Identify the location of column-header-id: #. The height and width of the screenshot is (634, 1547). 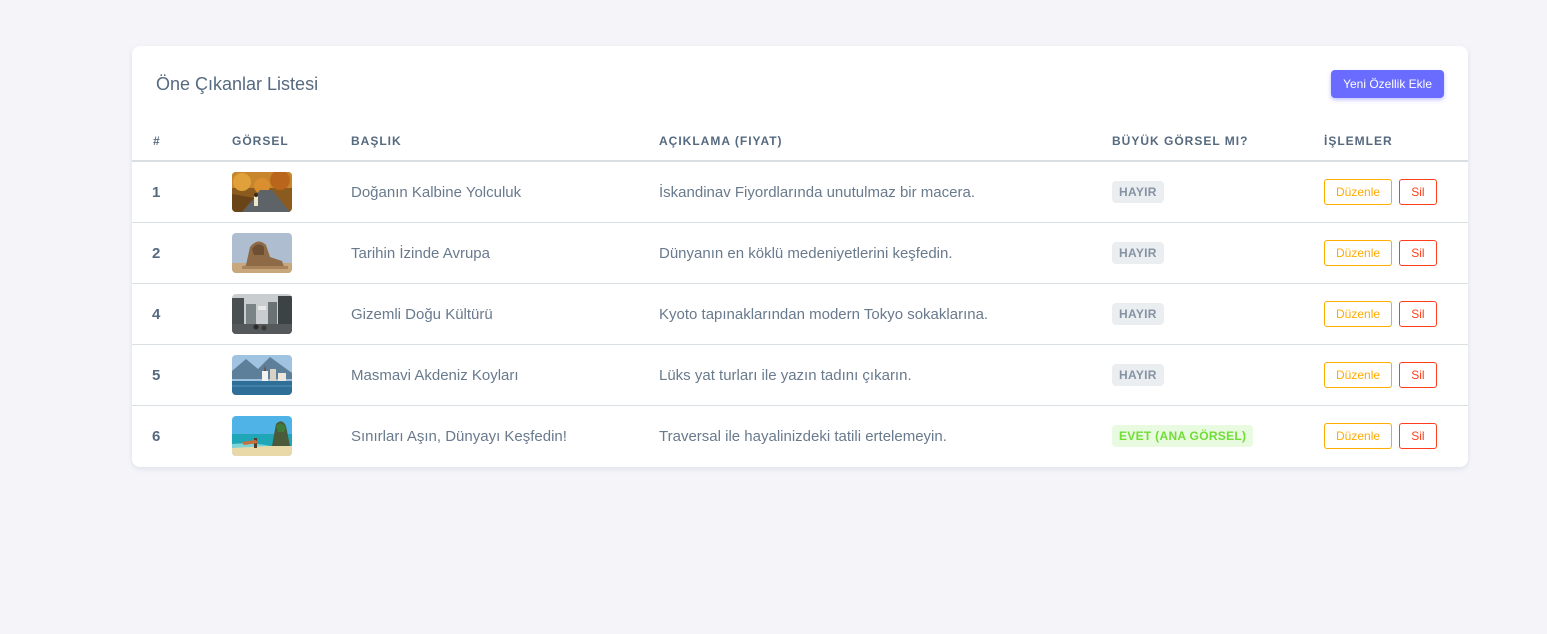
(182, 142).